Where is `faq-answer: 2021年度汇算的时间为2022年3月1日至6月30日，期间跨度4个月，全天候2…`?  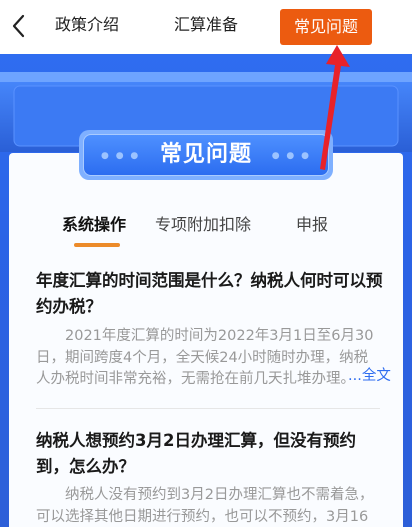 faq-answer: 2021年度汇算的时间为2022年3月1日至6月30日，期间跨度4个月，全天候2… is located at coordinates (205, 357).